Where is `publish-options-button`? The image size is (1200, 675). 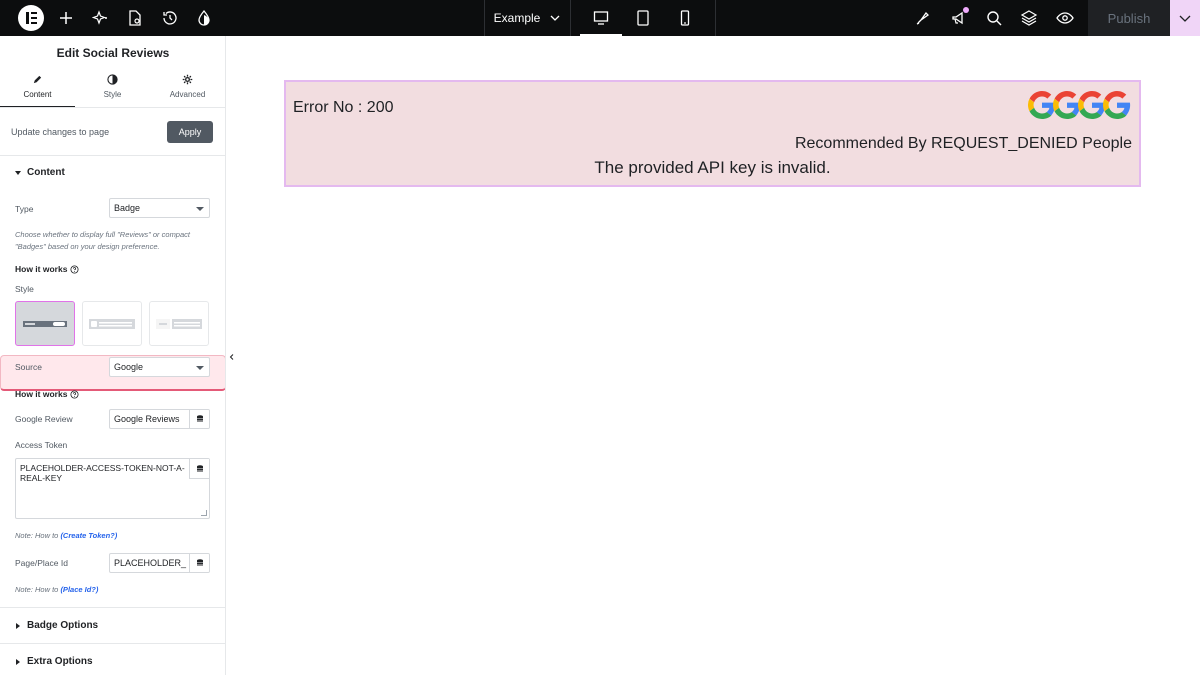 publish-options-button is located at coordinates (1185, 18).